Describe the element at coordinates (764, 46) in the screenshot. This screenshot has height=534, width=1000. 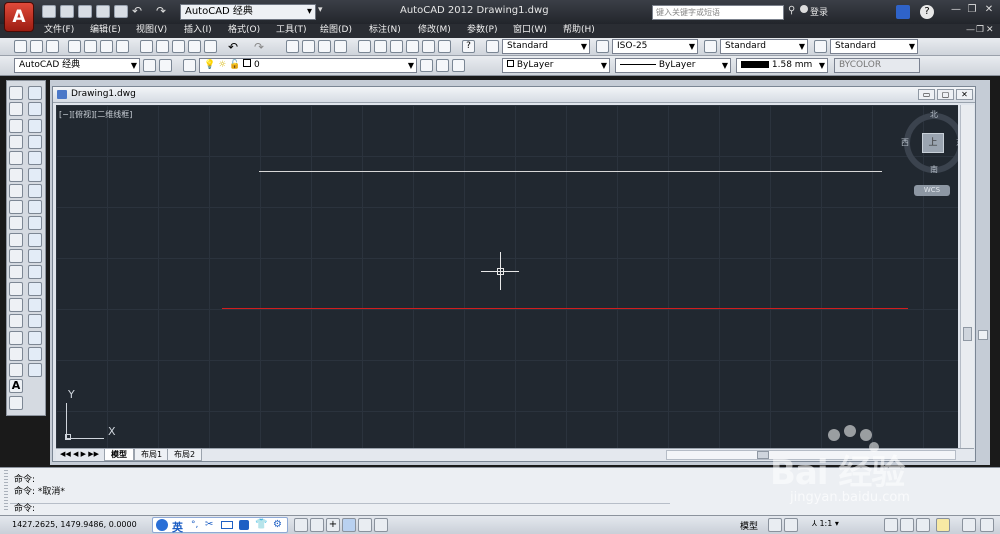
I see `table-style-select: Standard ▼` at that location.